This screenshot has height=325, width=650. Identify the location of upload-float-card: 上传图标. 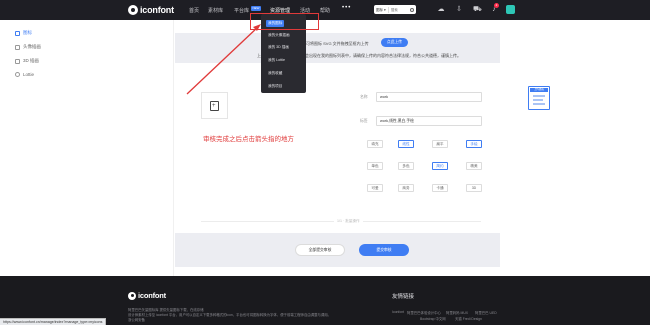
(539, 98).